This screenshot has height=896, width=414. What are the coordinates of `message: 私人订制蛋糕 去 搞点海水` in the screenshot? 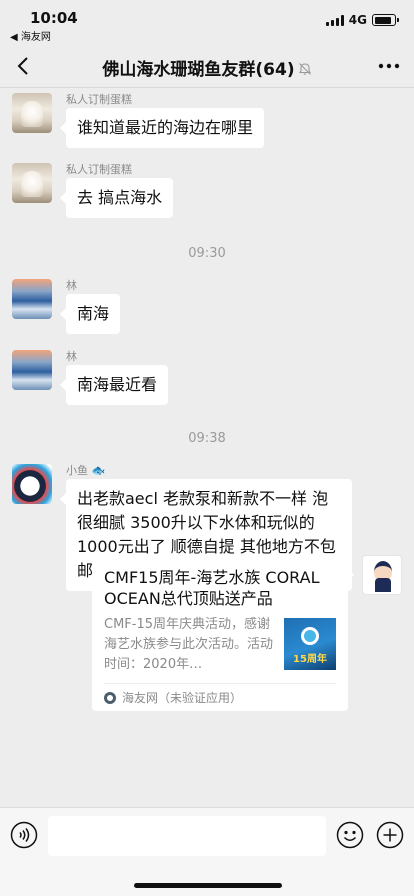 It's located at (93, 190).